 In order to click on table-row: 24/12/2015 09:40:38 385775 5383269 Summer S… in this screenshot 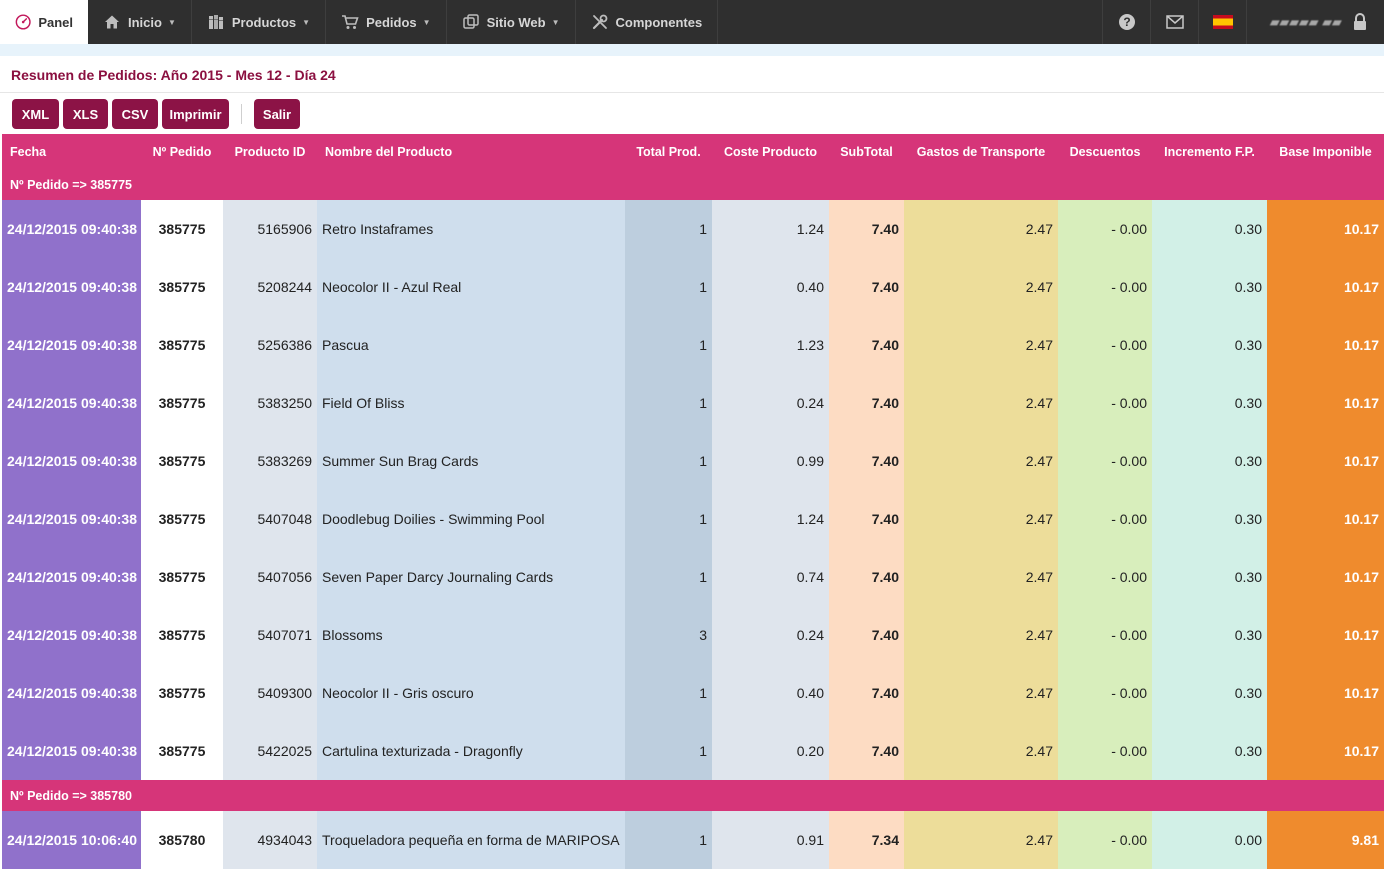, I will do `click(693, 461)`.